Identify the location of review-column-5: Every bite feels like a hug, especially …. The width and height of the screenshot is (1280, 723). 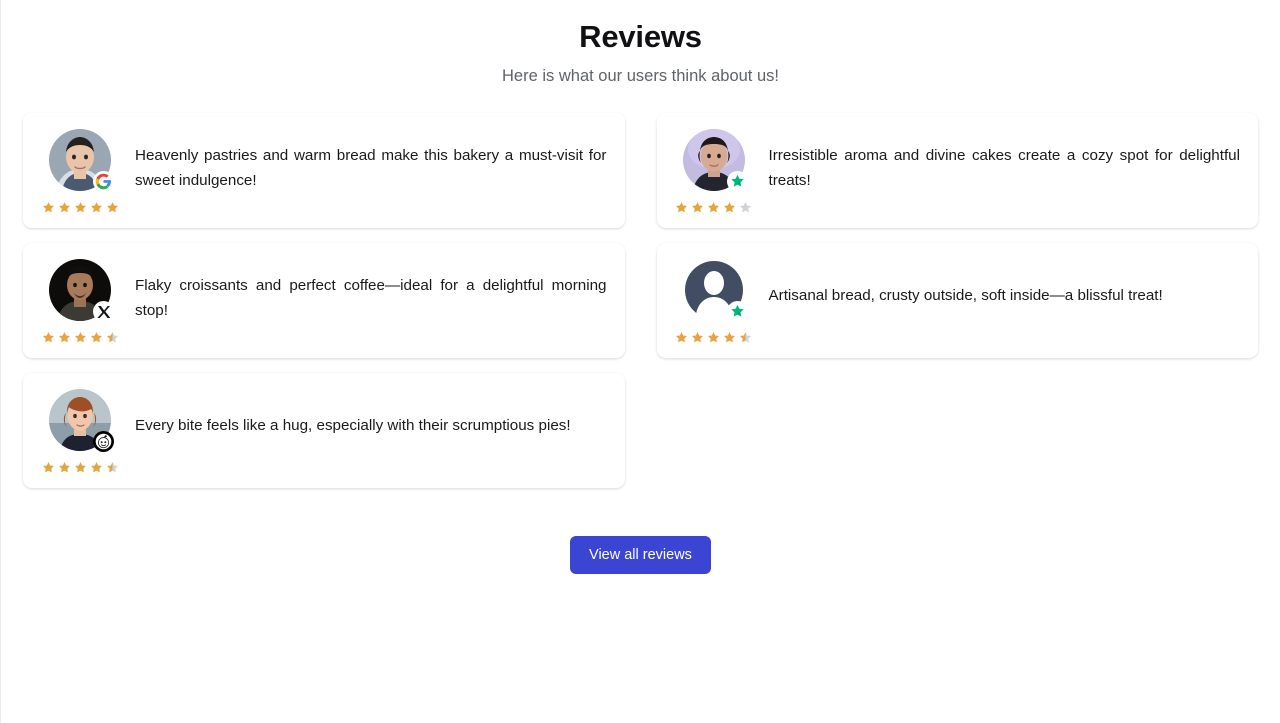
(332, 430).